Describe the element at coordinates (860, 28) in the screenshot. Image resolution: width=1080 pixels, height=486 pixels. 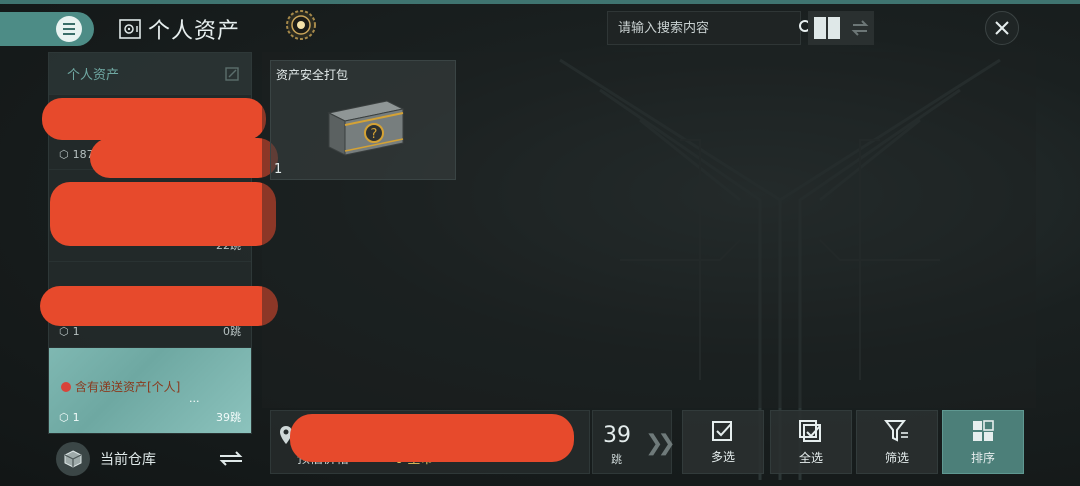
I see `swap-icon` at that location.